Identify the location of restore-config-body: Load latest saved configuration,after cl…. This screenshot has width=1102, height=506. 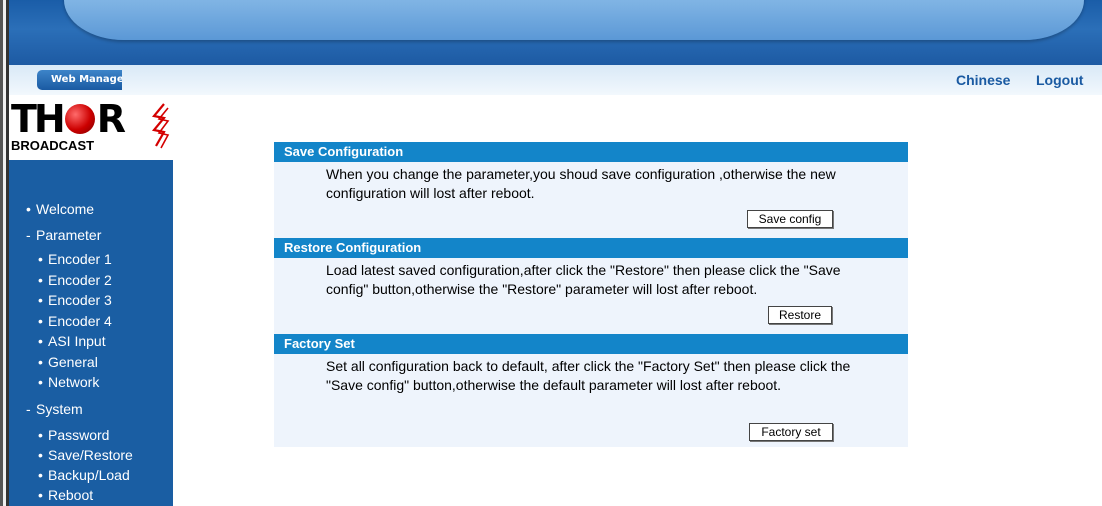
(591, 296).